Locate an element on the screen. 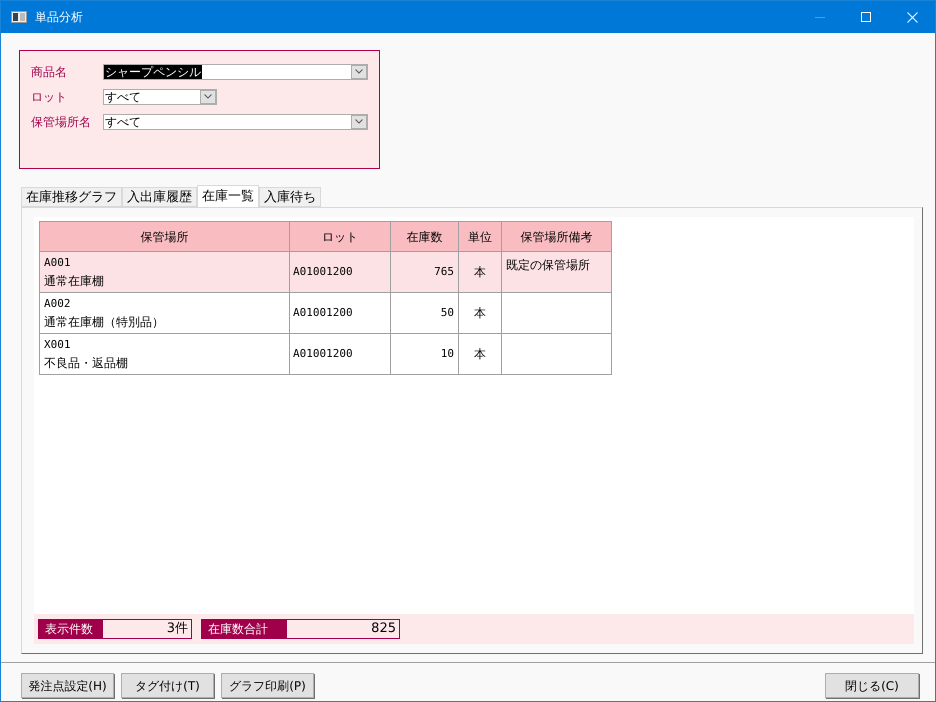  table-cell-text: A001 is located at coordinates (58, 263).